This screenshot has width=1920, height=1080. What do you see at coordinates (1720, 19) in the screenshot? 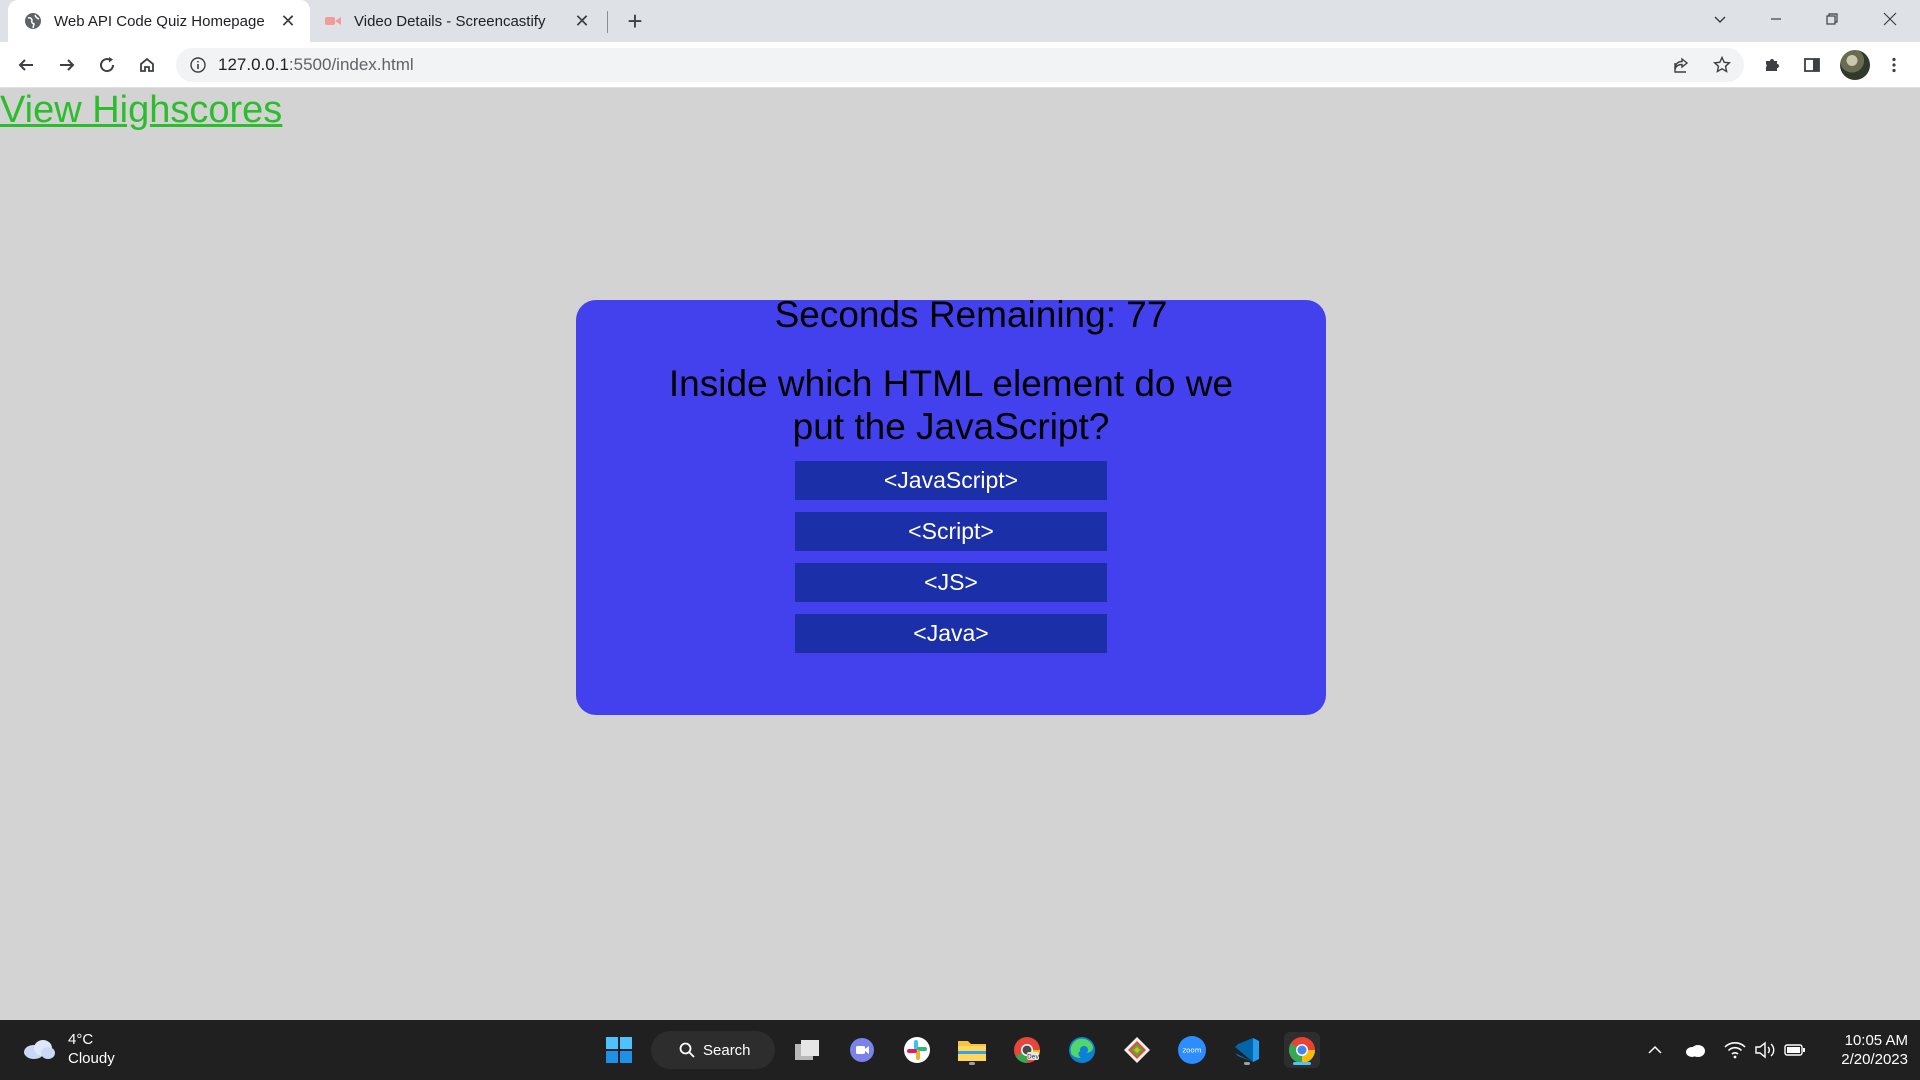
I see `tab-search-icon` at bounding box center [1720, 19].